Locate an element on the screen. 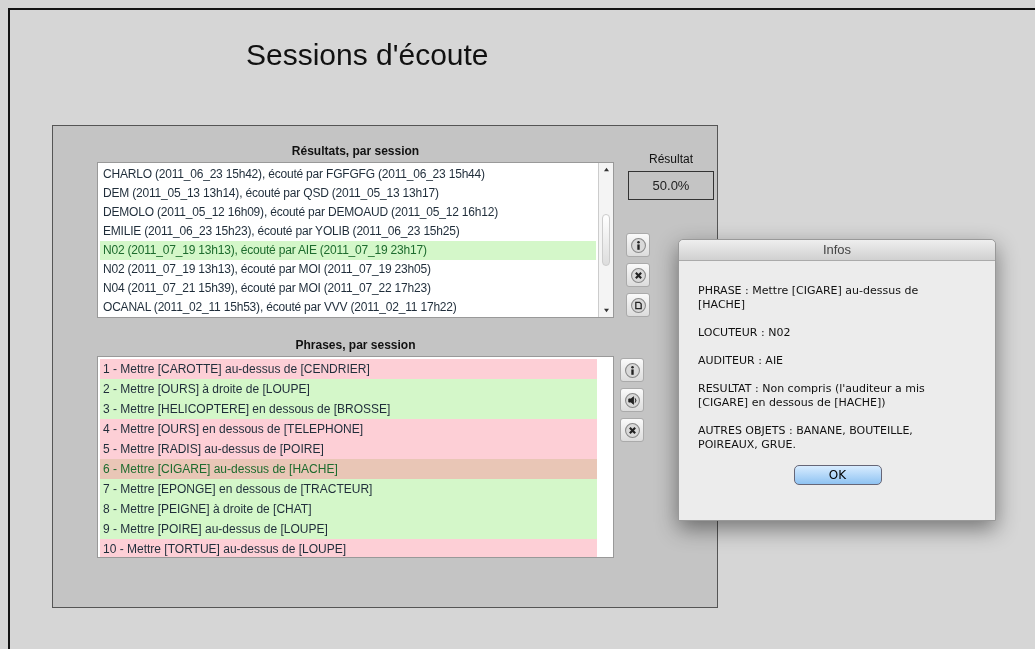 The height and width of the screenshot is (649, 1035). session-row: DEMOLO (2011_05_12 16h09), écouté par DEMOAUD (2011_05_12 16h12) is located at coordinates (348, 212).